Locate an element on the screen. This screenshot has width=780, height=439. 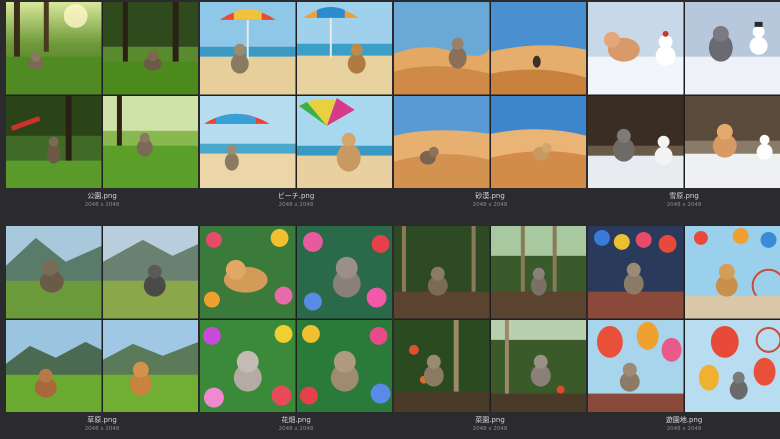
image-tile-meadow: 草原.png 2048 x 2048 is located at coordinates (102, 332).